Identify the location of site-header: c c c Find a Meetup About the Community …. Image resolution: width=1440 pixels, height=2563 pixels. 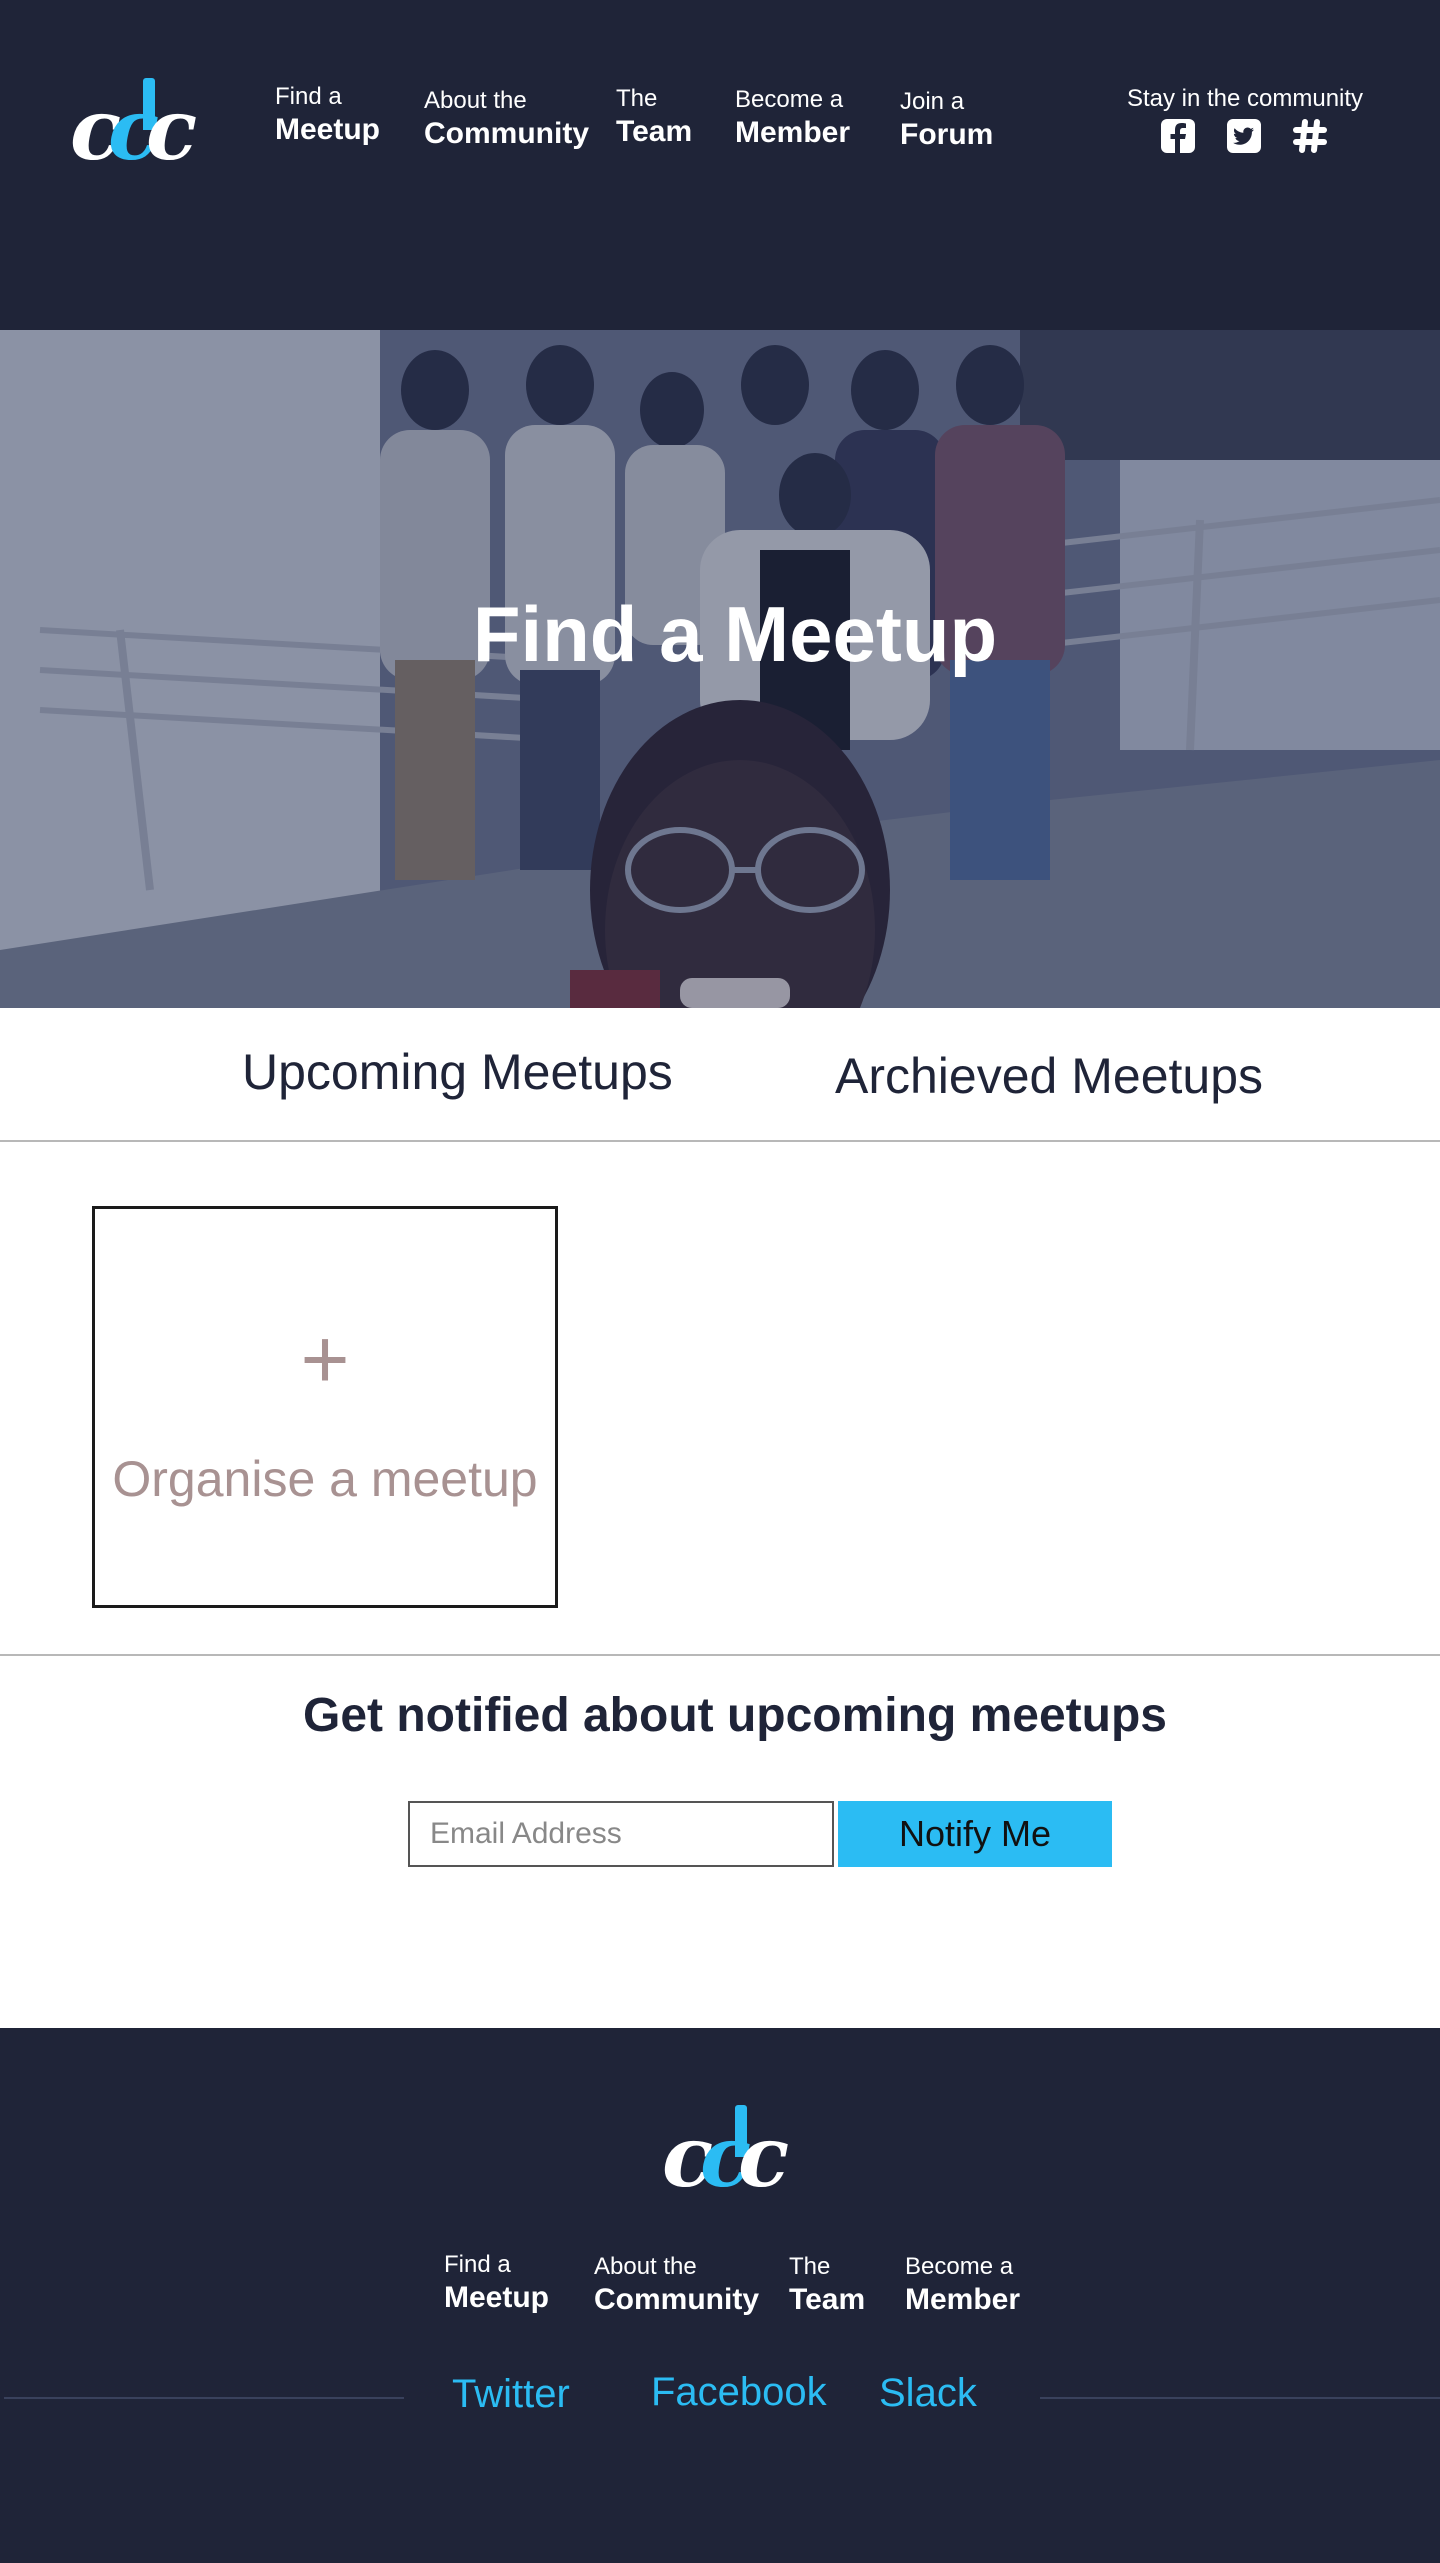
(720, 165).